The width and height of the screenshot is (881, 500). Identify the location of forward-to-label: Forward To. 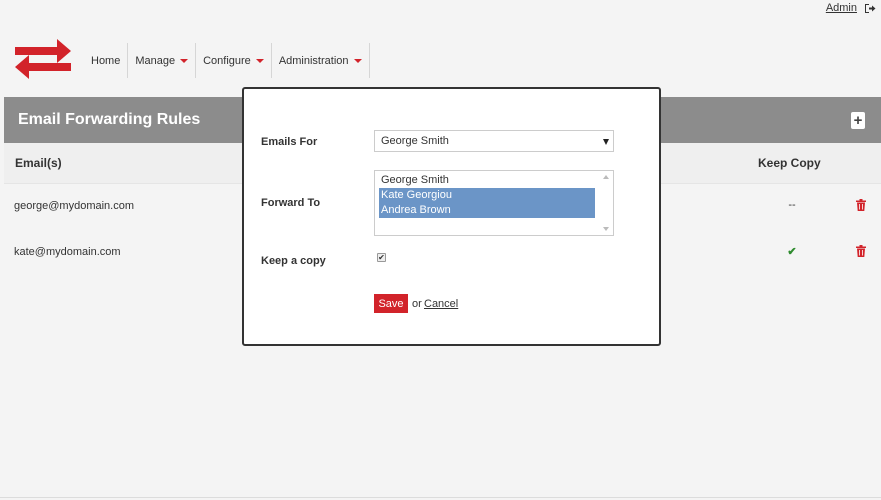
(291, 203).